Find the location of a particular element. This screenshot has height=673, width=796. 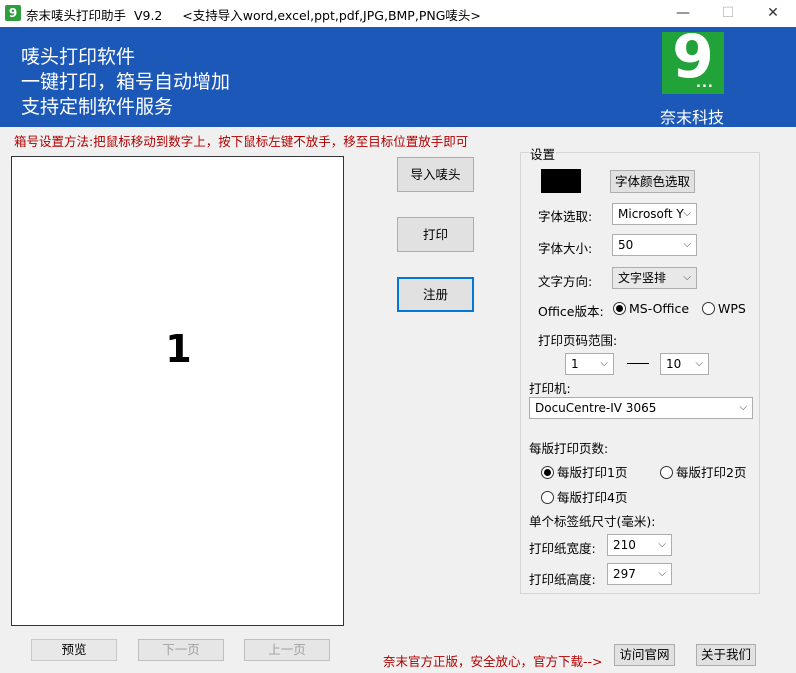

font-color-button: 字体颜色选取 is located at coordinates (652, 181).